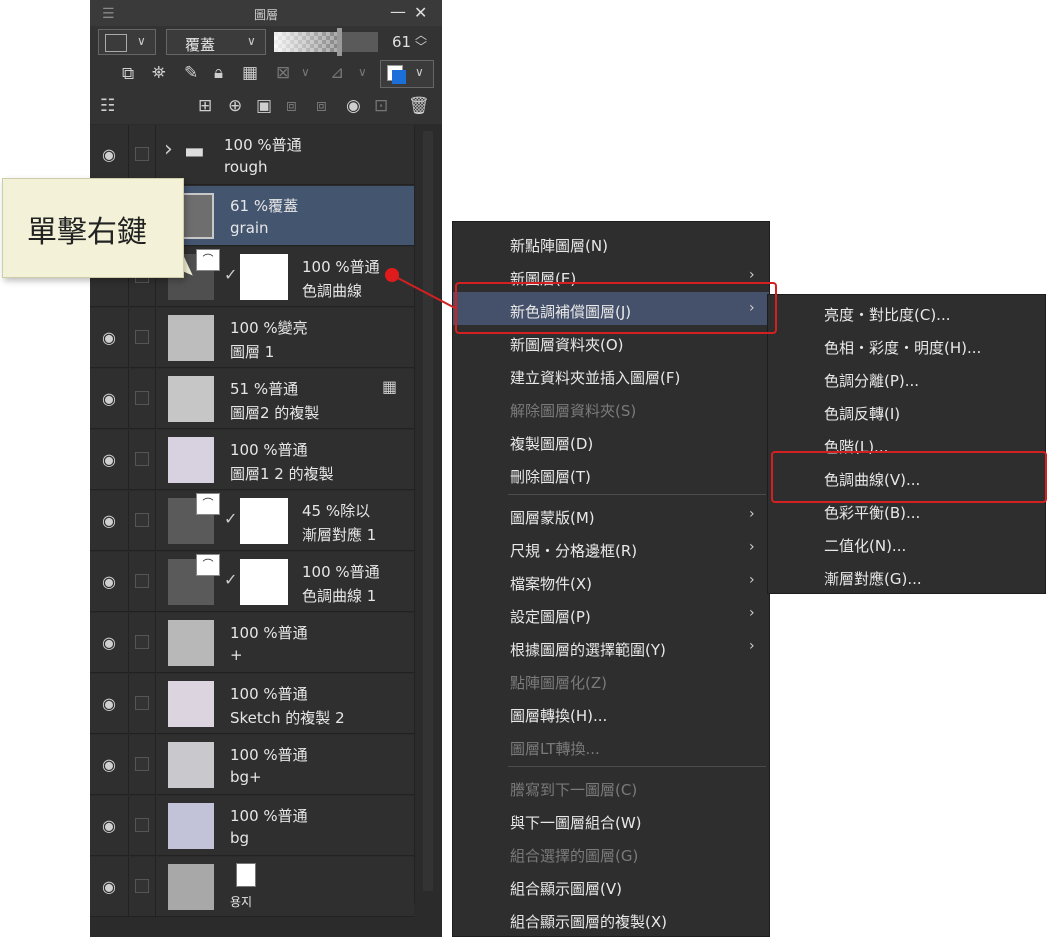 Image resolution: width=1051 pixels, height=937 pixels. I want to click on lock-transparency-icon: ▦, so click(250, 73).